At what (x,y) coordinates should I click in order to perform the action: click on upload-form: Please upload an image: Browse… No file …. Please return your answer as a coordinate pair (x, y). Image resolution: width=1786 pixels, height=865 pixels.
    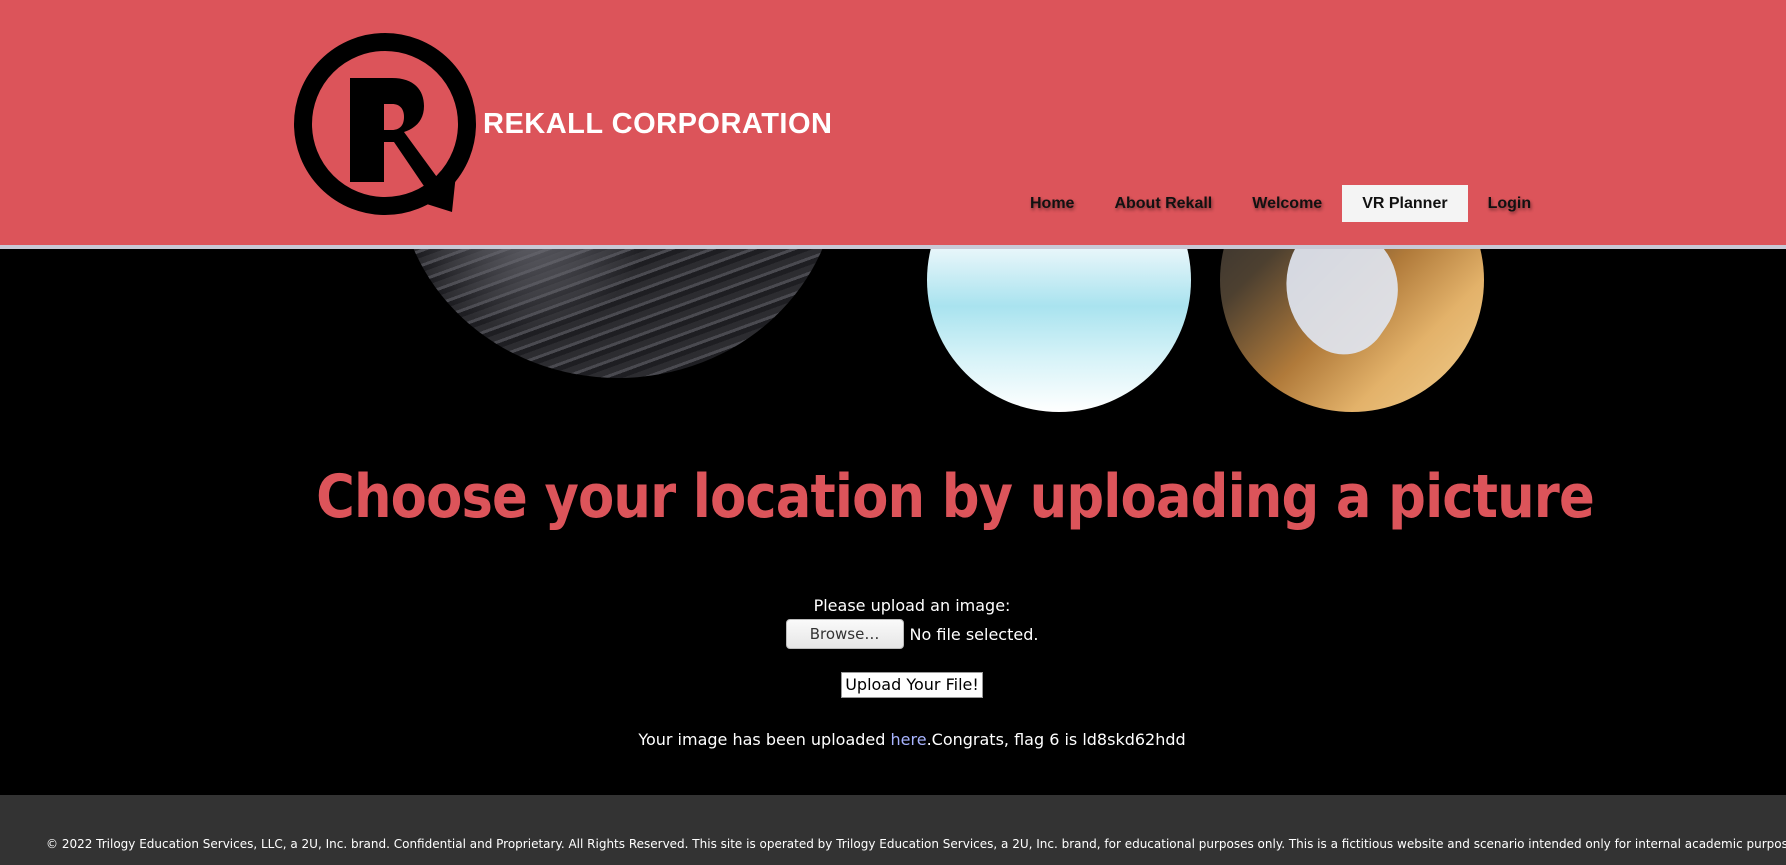
    Looking at the image, I should click on (893, 622).